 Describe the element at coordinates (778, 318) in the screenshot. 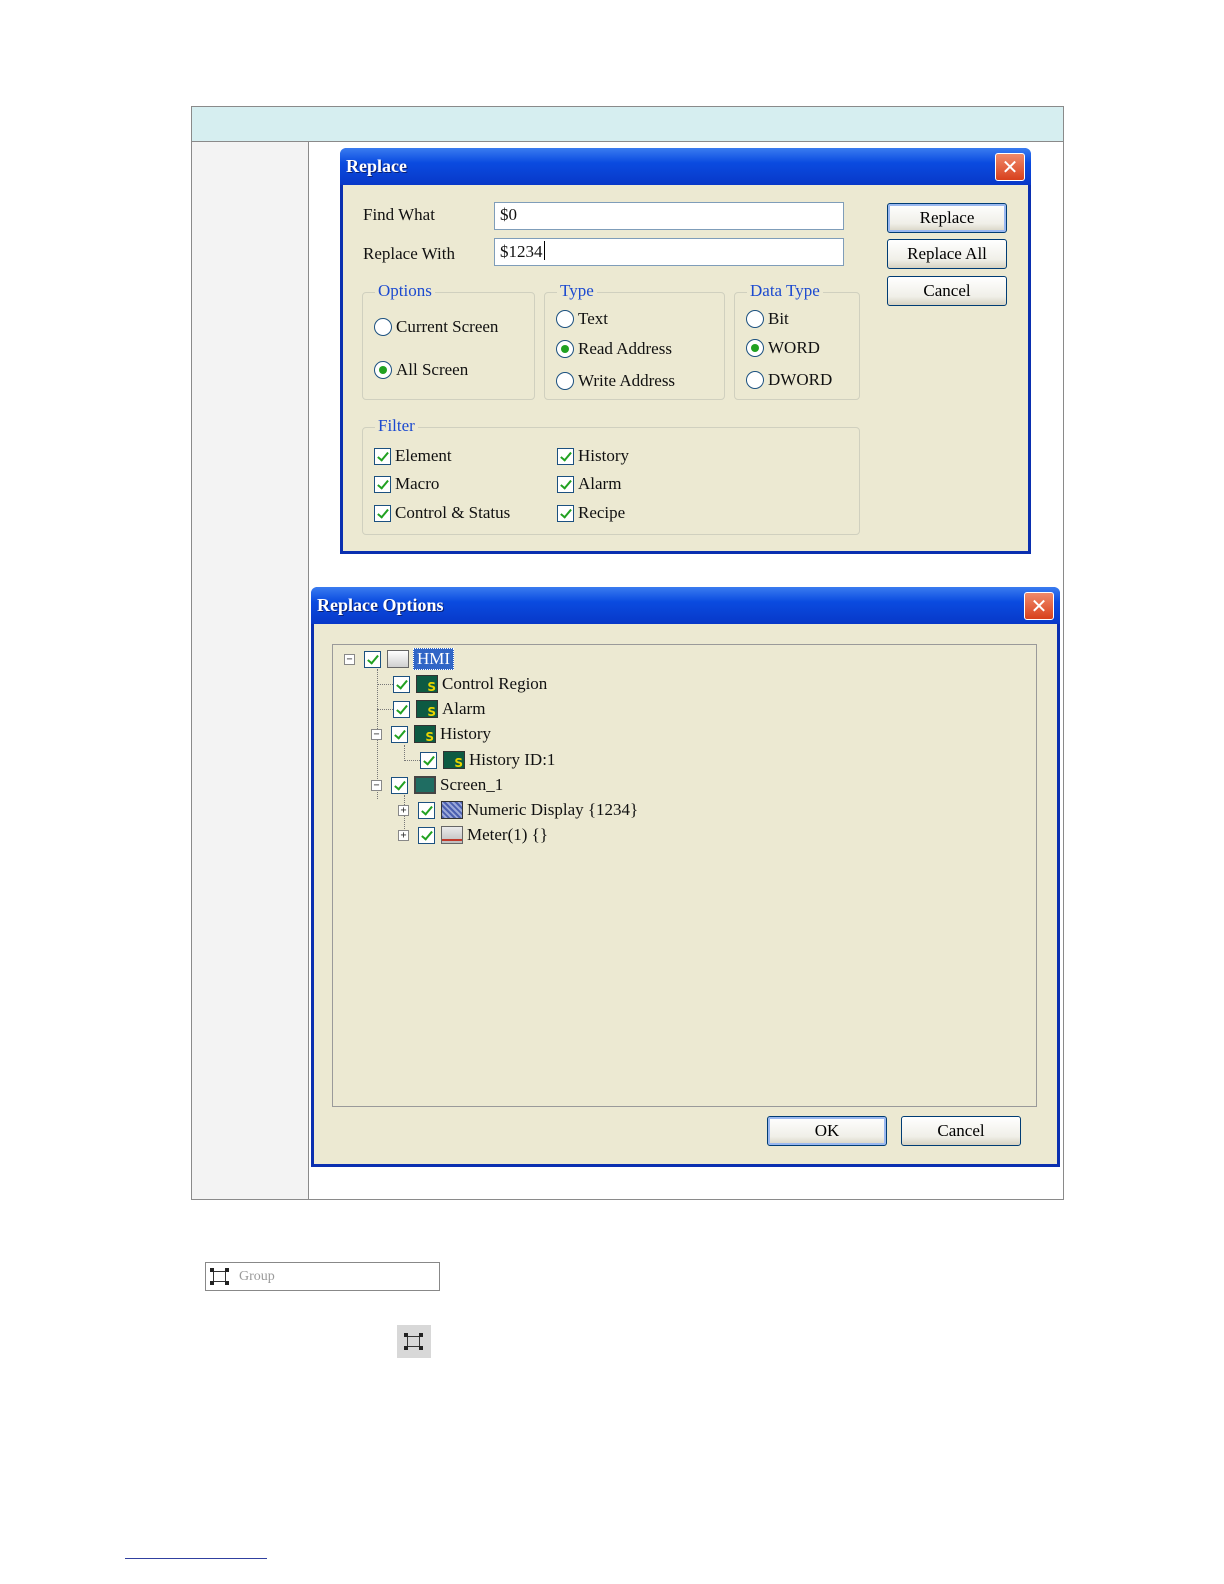

I see `bit-label: Bit` at that location.